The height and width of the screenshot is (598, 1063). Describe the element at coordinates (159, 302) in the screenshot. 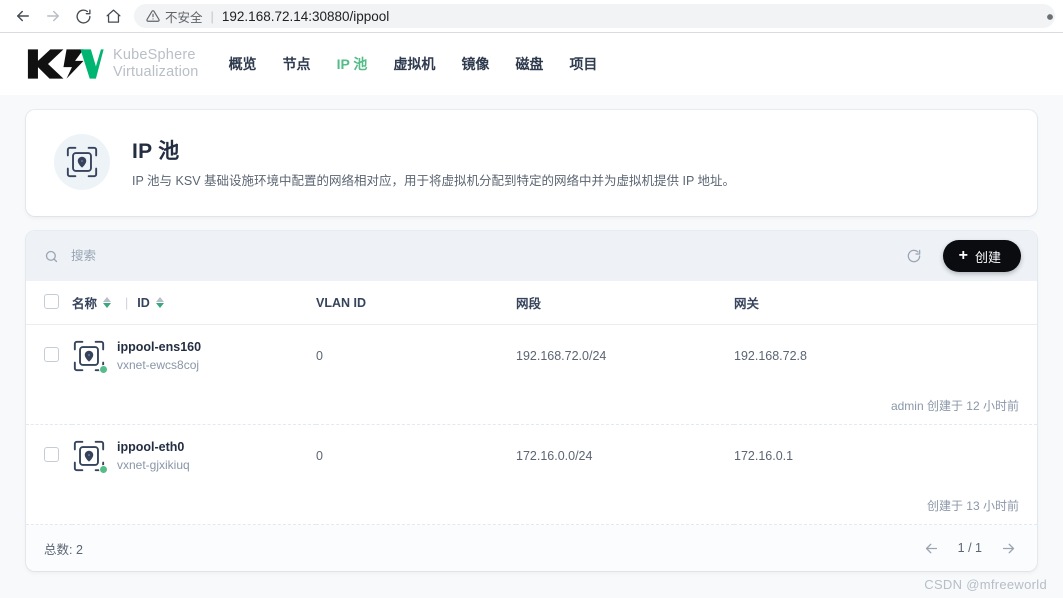

I see `sort-id-button` at that location.